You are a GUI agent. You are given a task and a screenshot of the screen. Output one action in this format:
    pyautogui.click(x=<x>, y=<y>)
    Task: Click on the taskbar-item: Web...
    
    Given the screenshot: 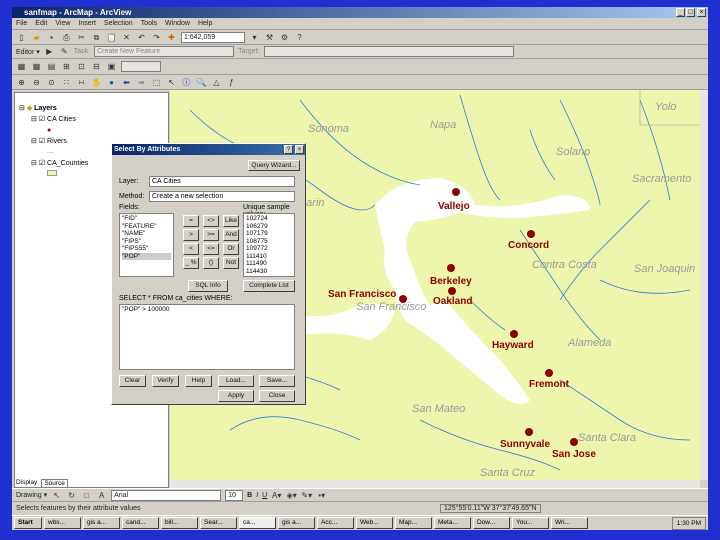 What is the action you would take?
    pyautogui.click(x=374, y=523)
    